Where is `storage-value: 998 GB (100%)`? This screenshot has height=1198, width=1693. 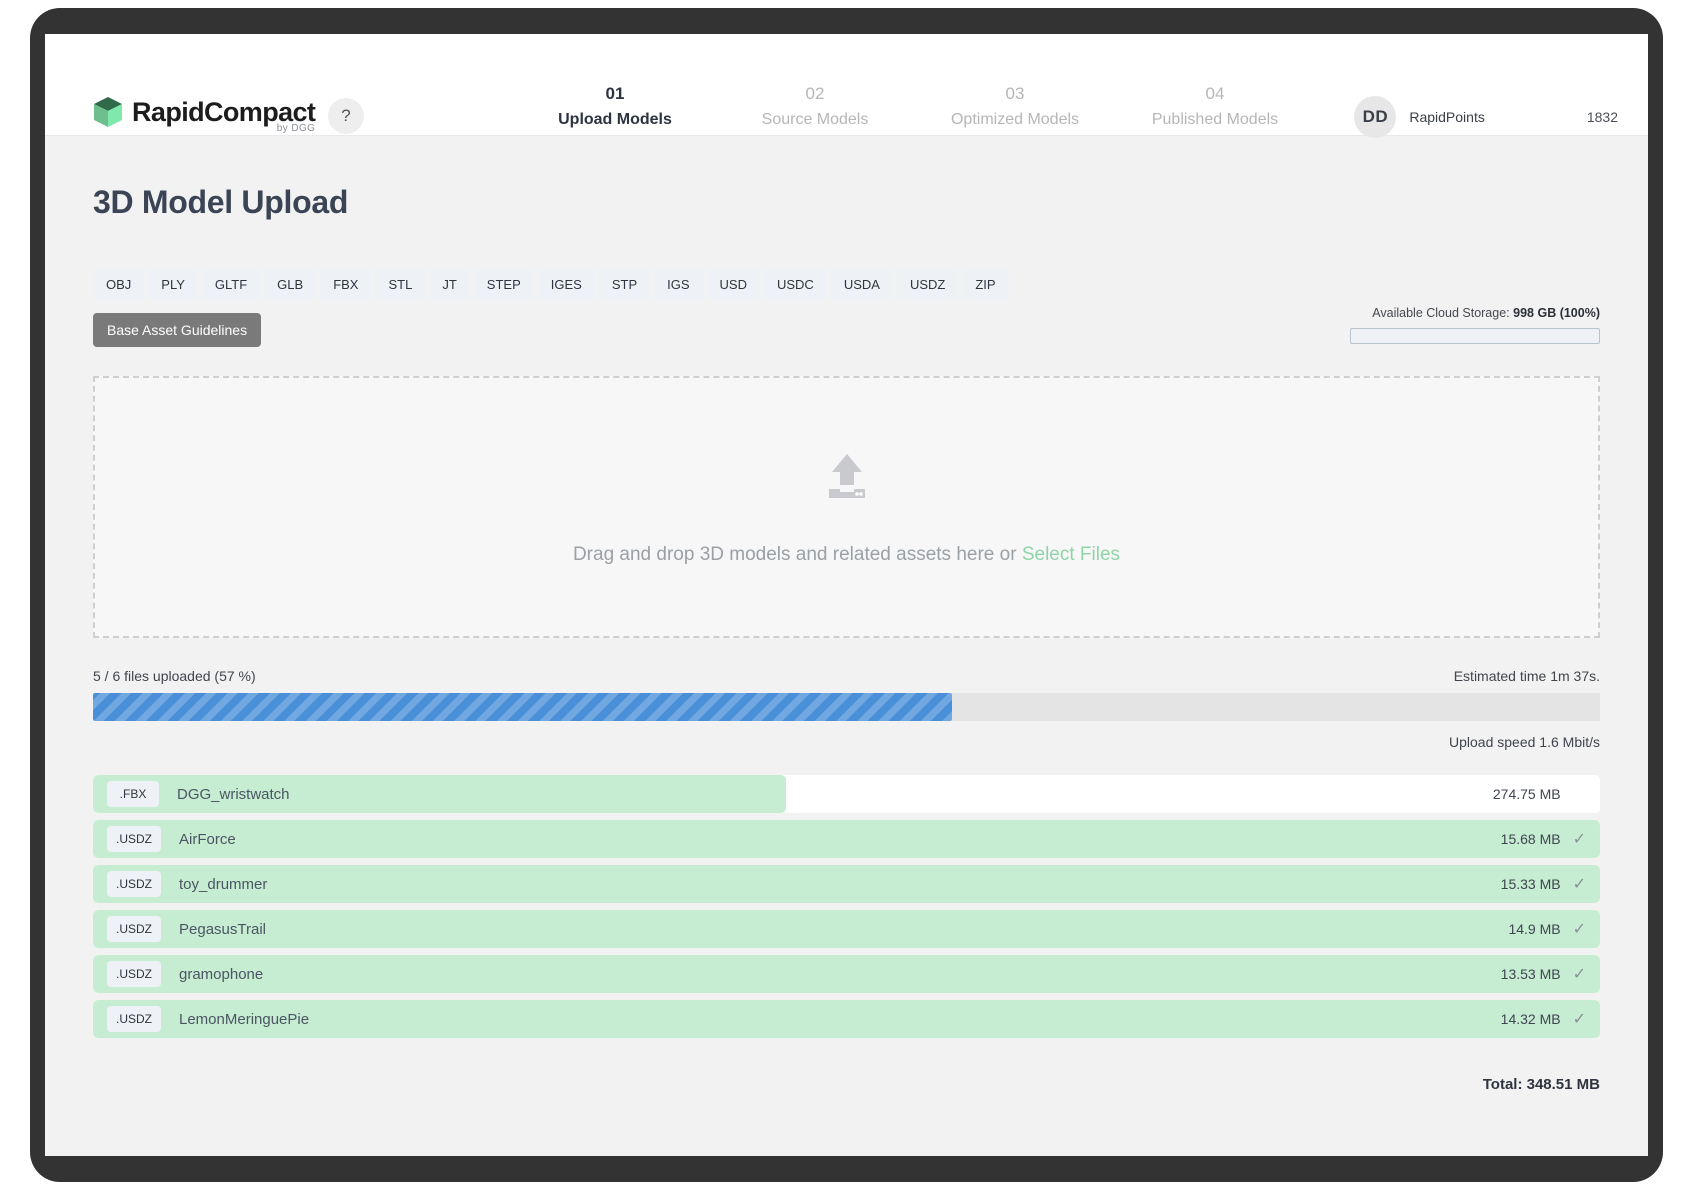
storage-value: 998 GB (100%) is located at coordinates (1556, 313).